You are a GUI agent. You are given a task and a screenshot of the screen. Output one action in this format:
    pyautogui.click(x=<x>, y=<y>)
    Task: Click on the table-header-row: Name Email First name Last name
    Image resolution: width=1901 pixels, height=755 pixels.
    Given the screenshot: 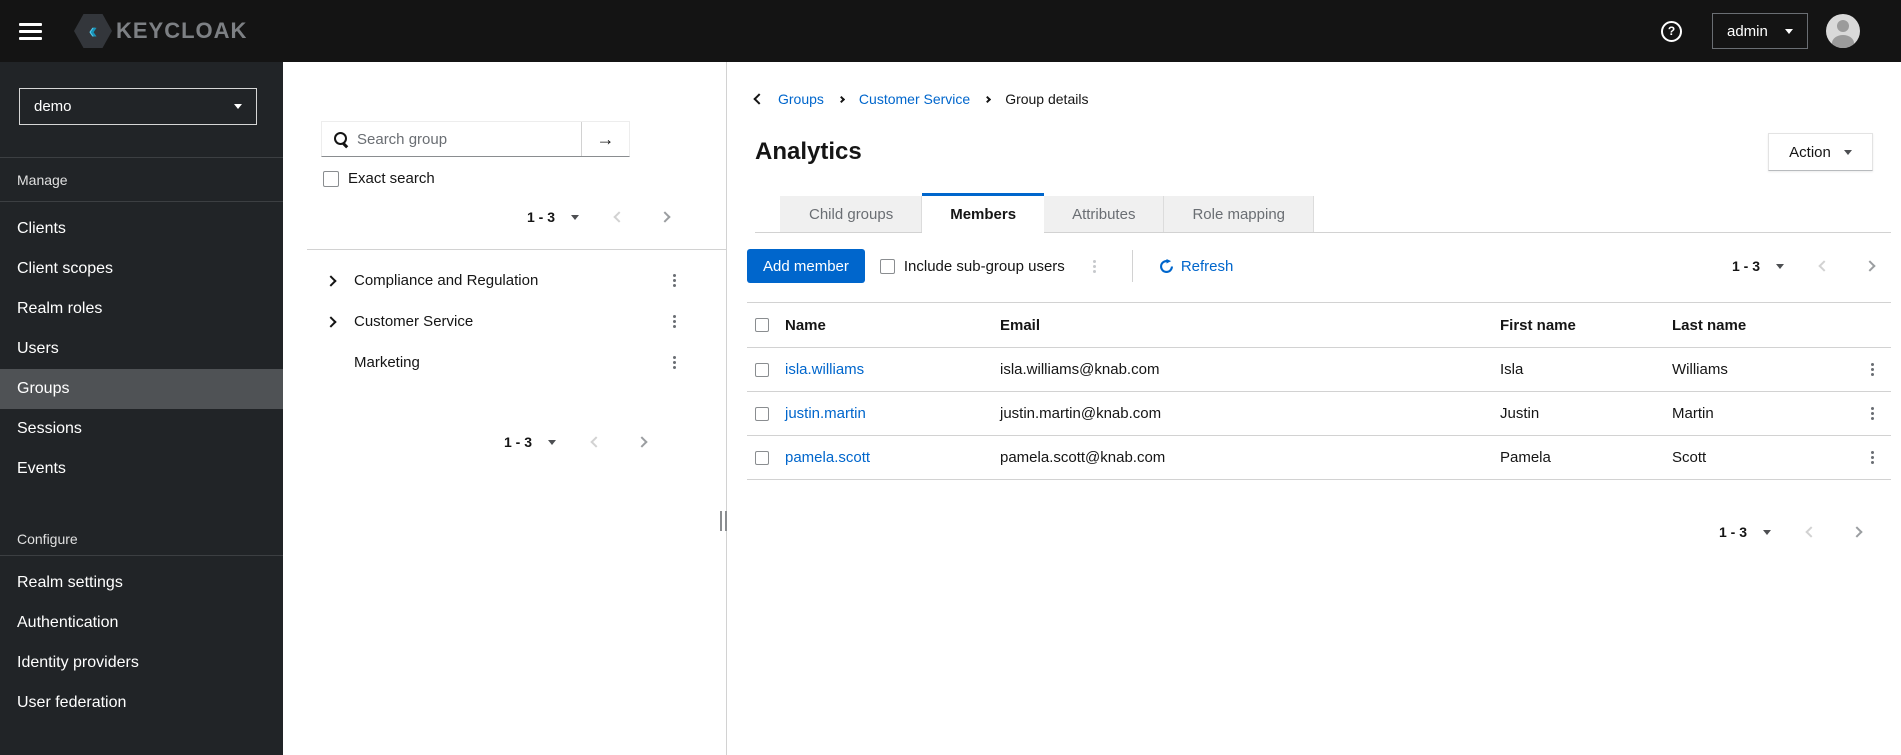 What is the action you would take?
    pyautogui.click(x=1319, y=325)
    